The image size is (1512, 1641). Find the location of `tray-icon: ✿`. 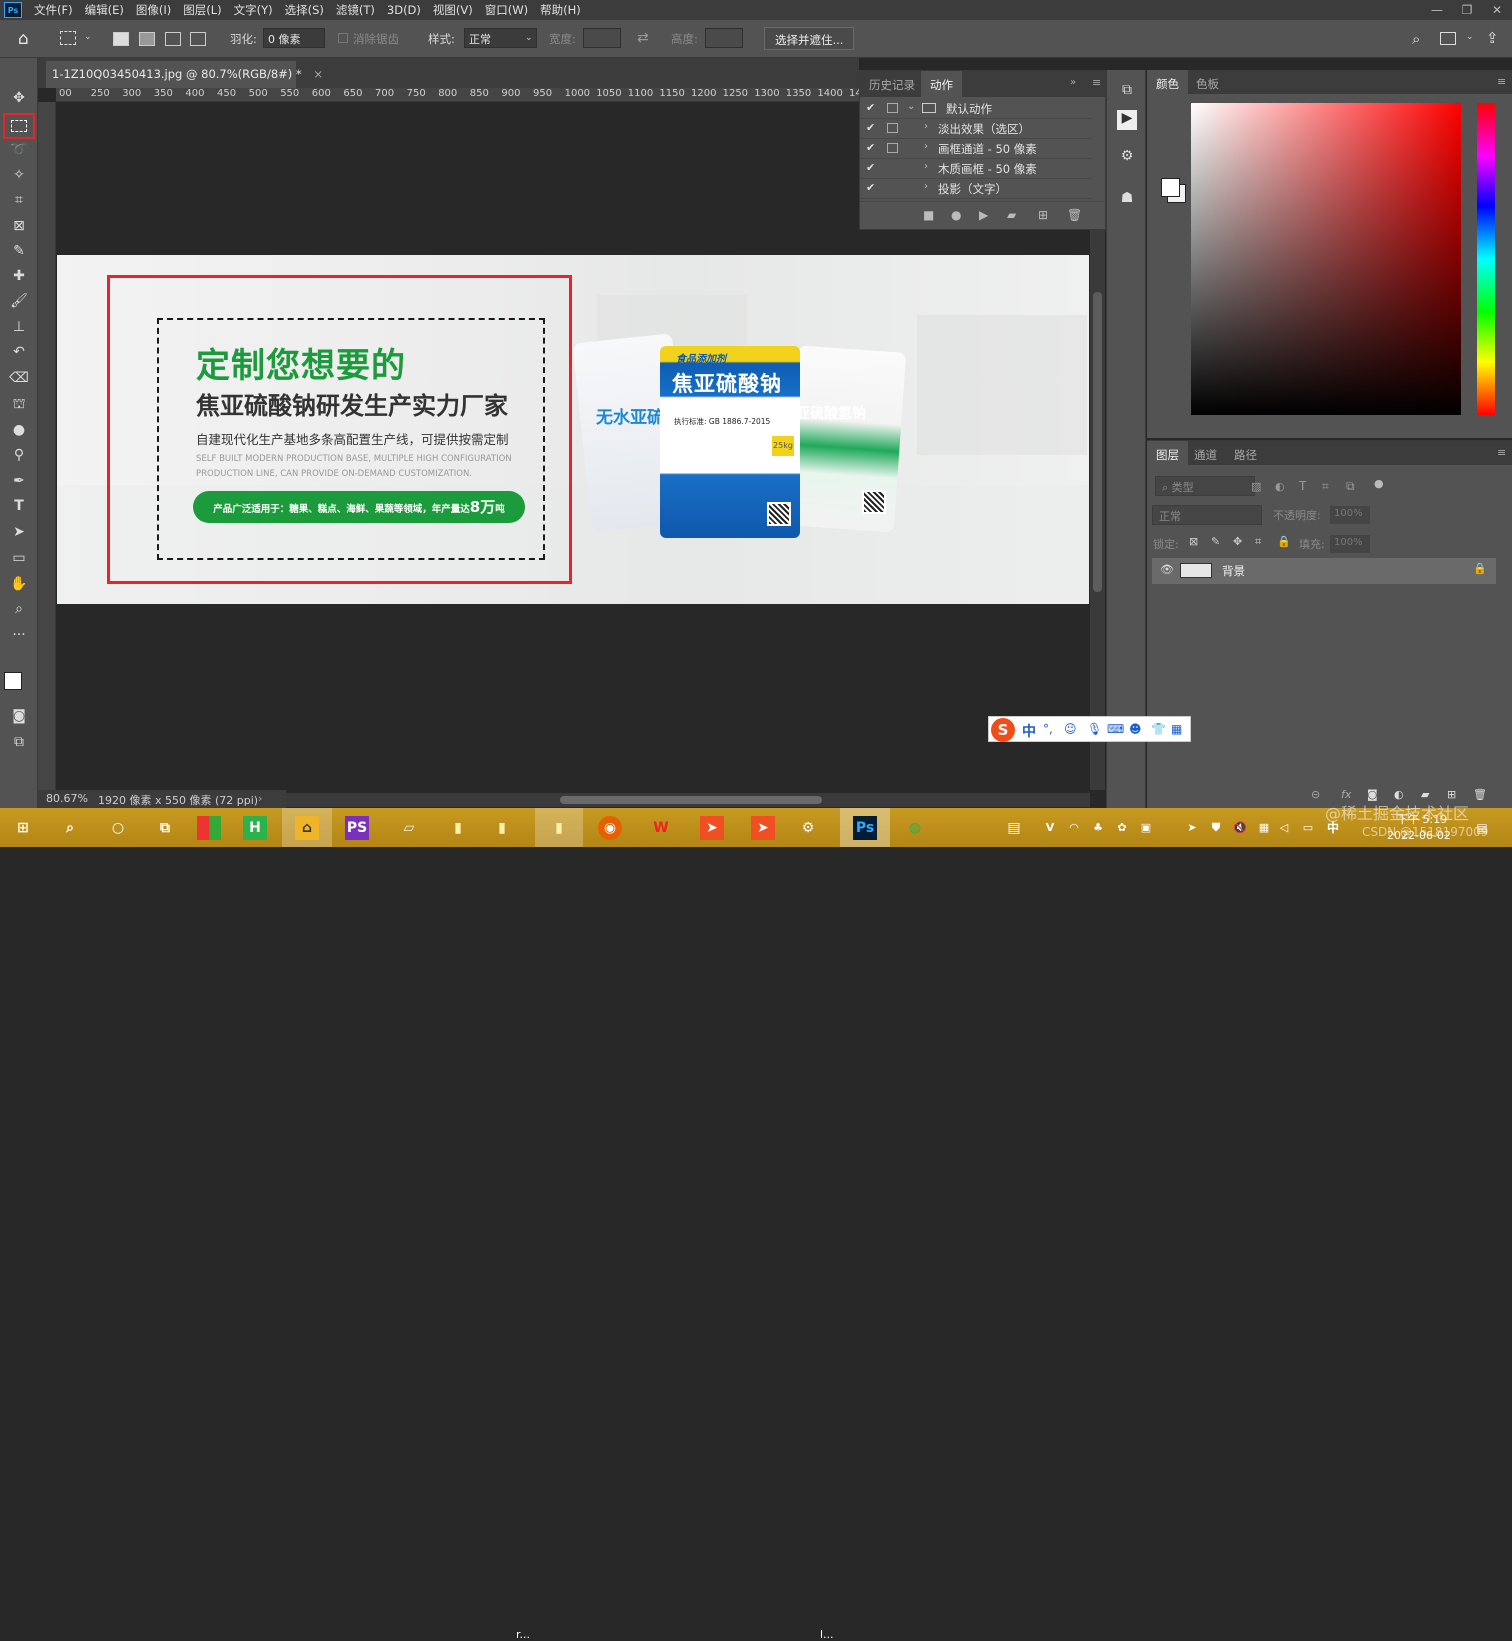

tray-icon: ✿ is located at coordinates (1122, 828).